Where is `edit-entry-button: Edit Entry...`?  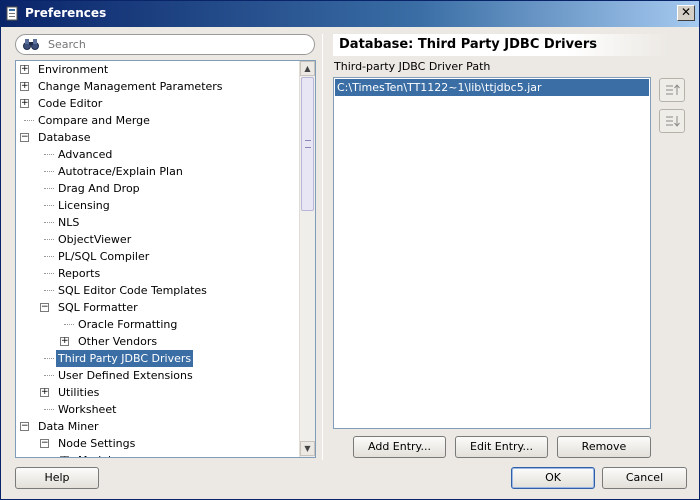
edit-entry-button: Edit Entry... is located at coordinates (501, 447).